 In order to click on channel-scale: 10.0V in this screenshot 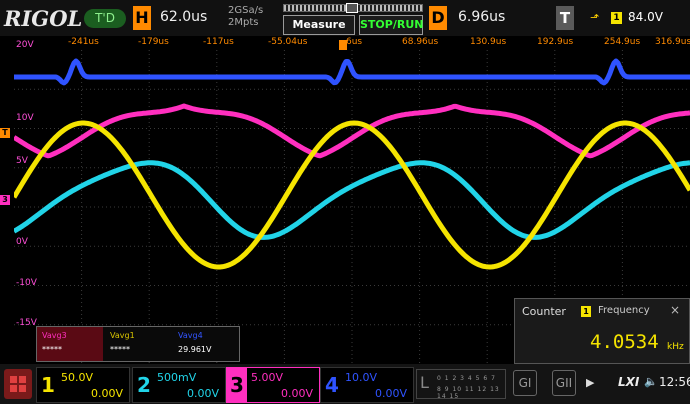, I will do `click(361, 377)`.